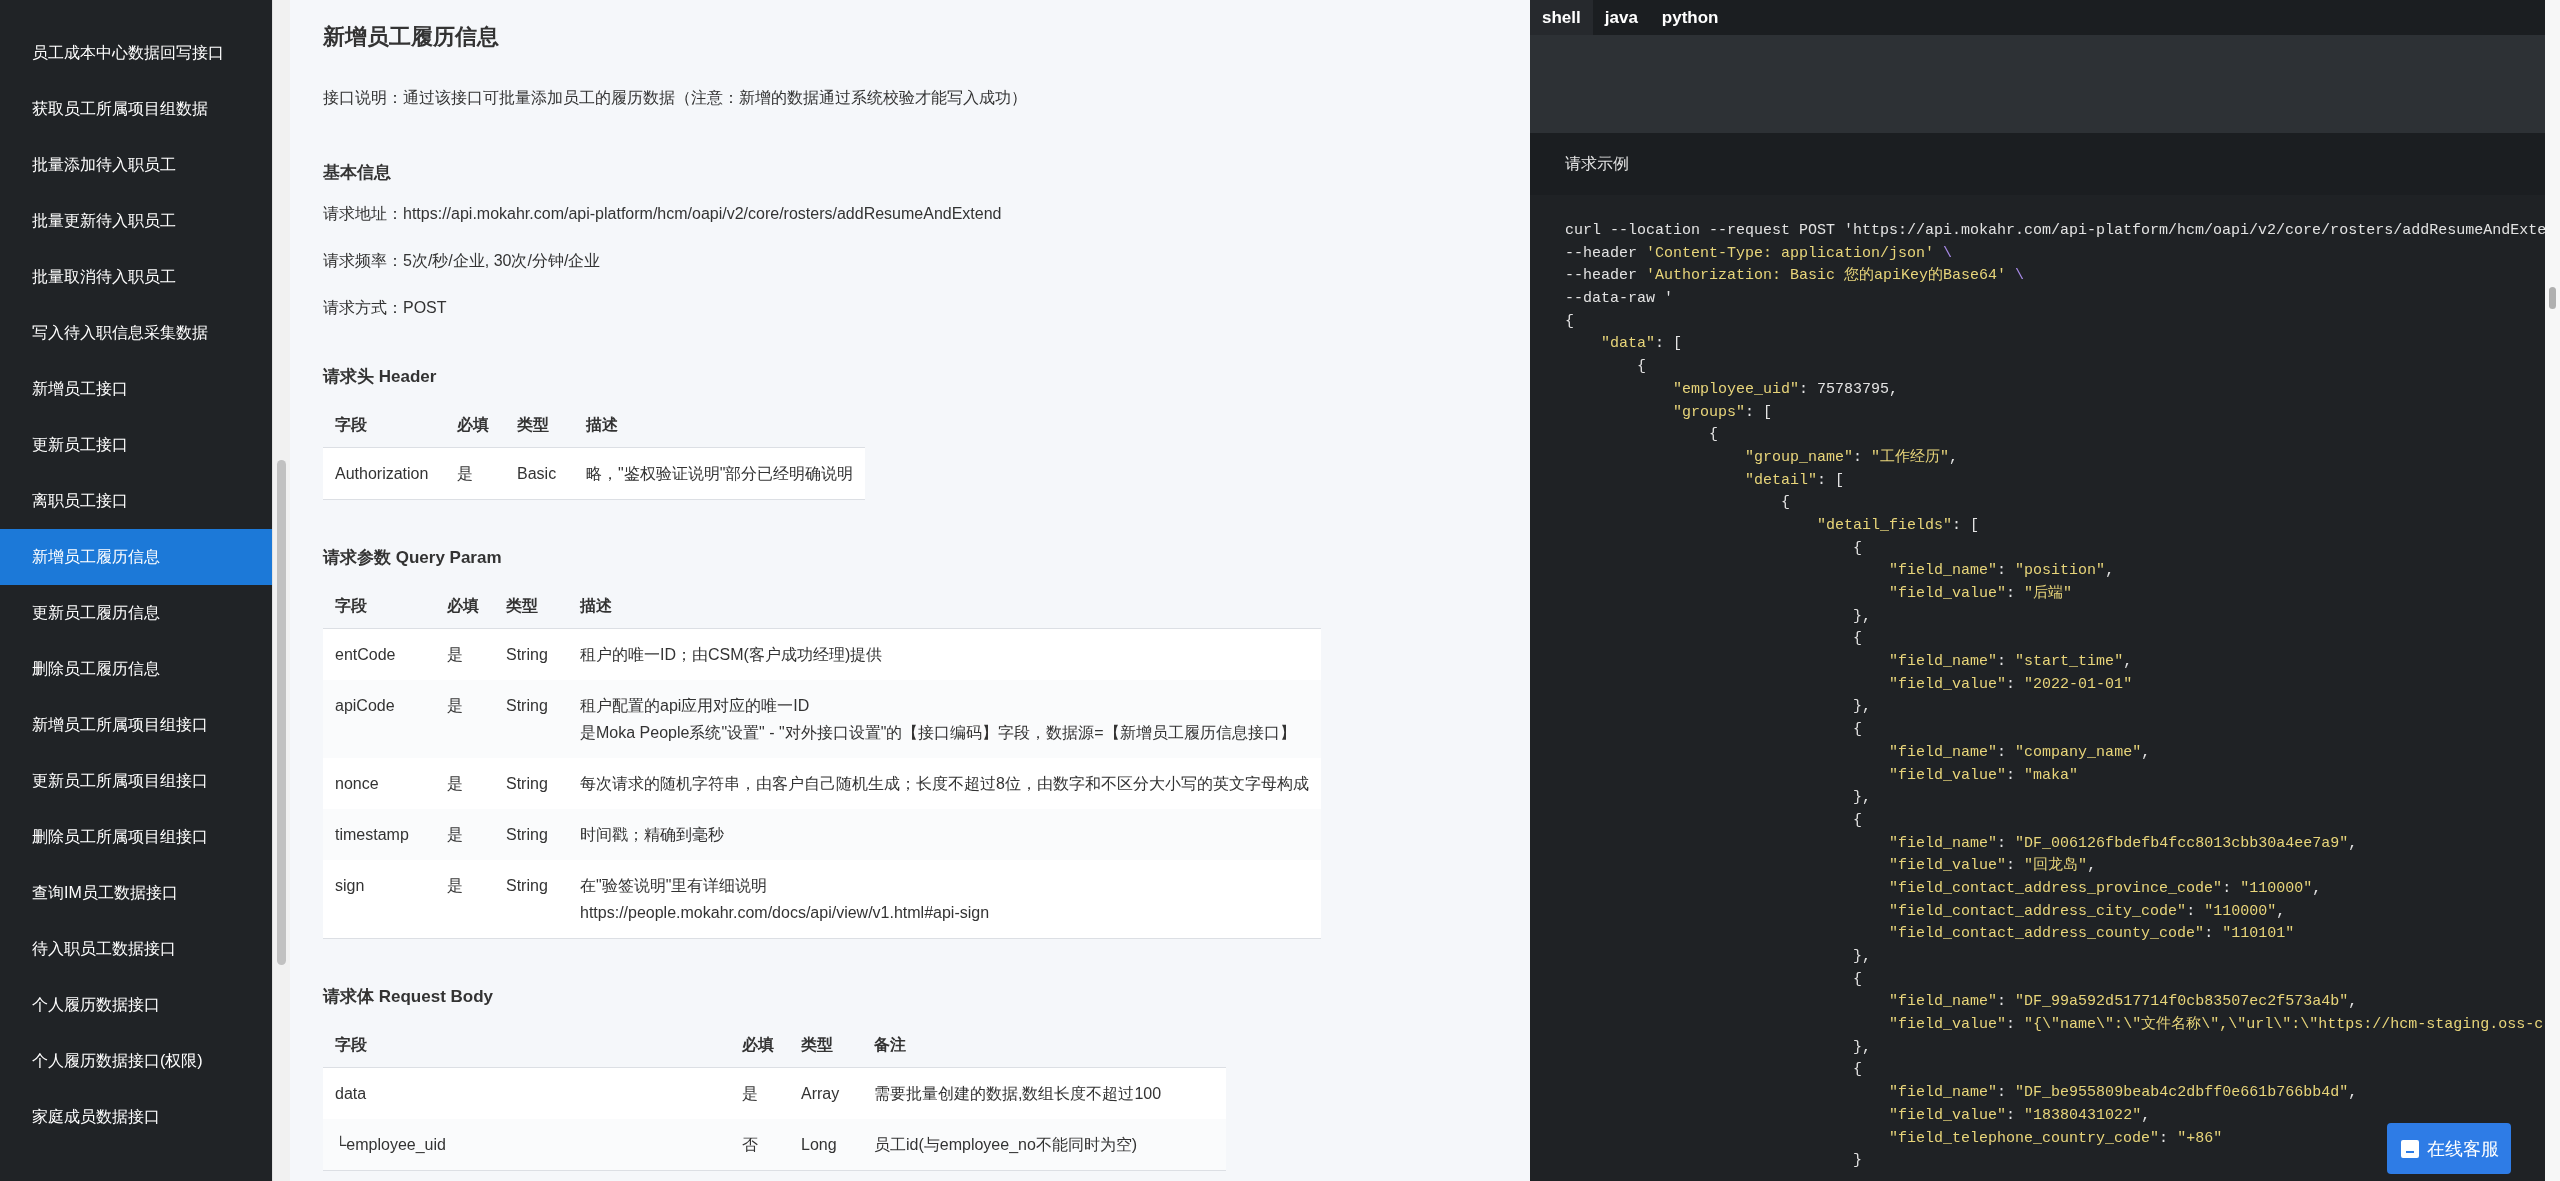  I want to click on sidebar-item: 删除员工所属项目组接口, so click(136, 837).